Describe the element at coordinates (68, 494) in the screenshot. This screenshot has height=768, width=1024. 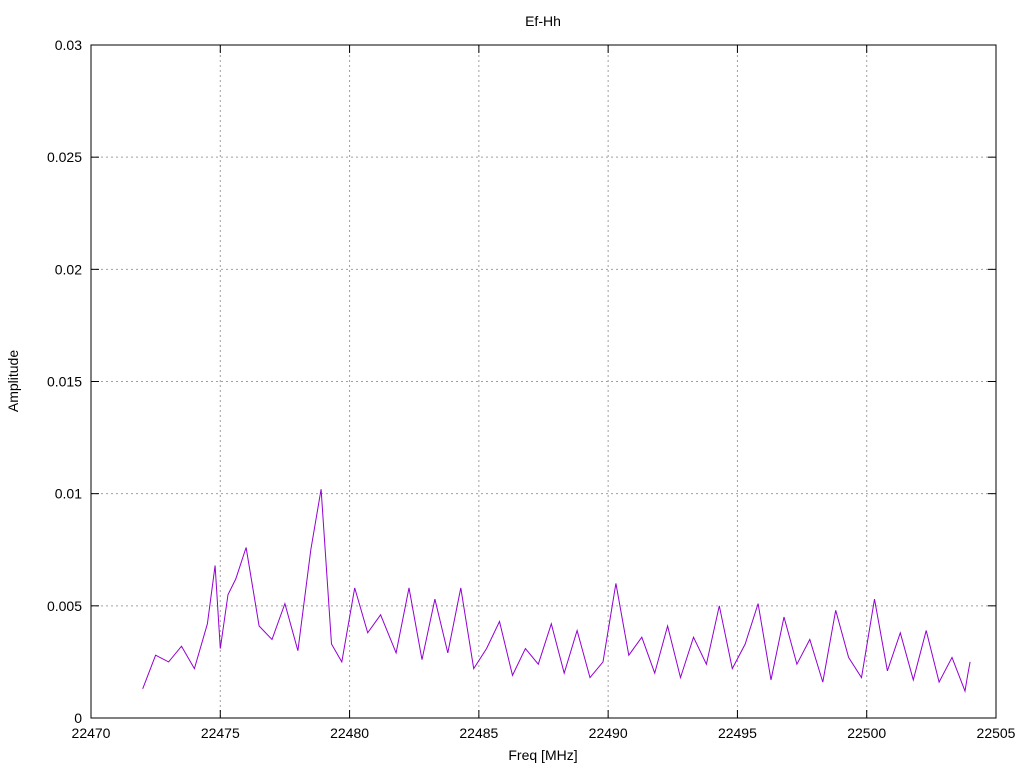
I see `y-tick-label: 0.01` at that location.